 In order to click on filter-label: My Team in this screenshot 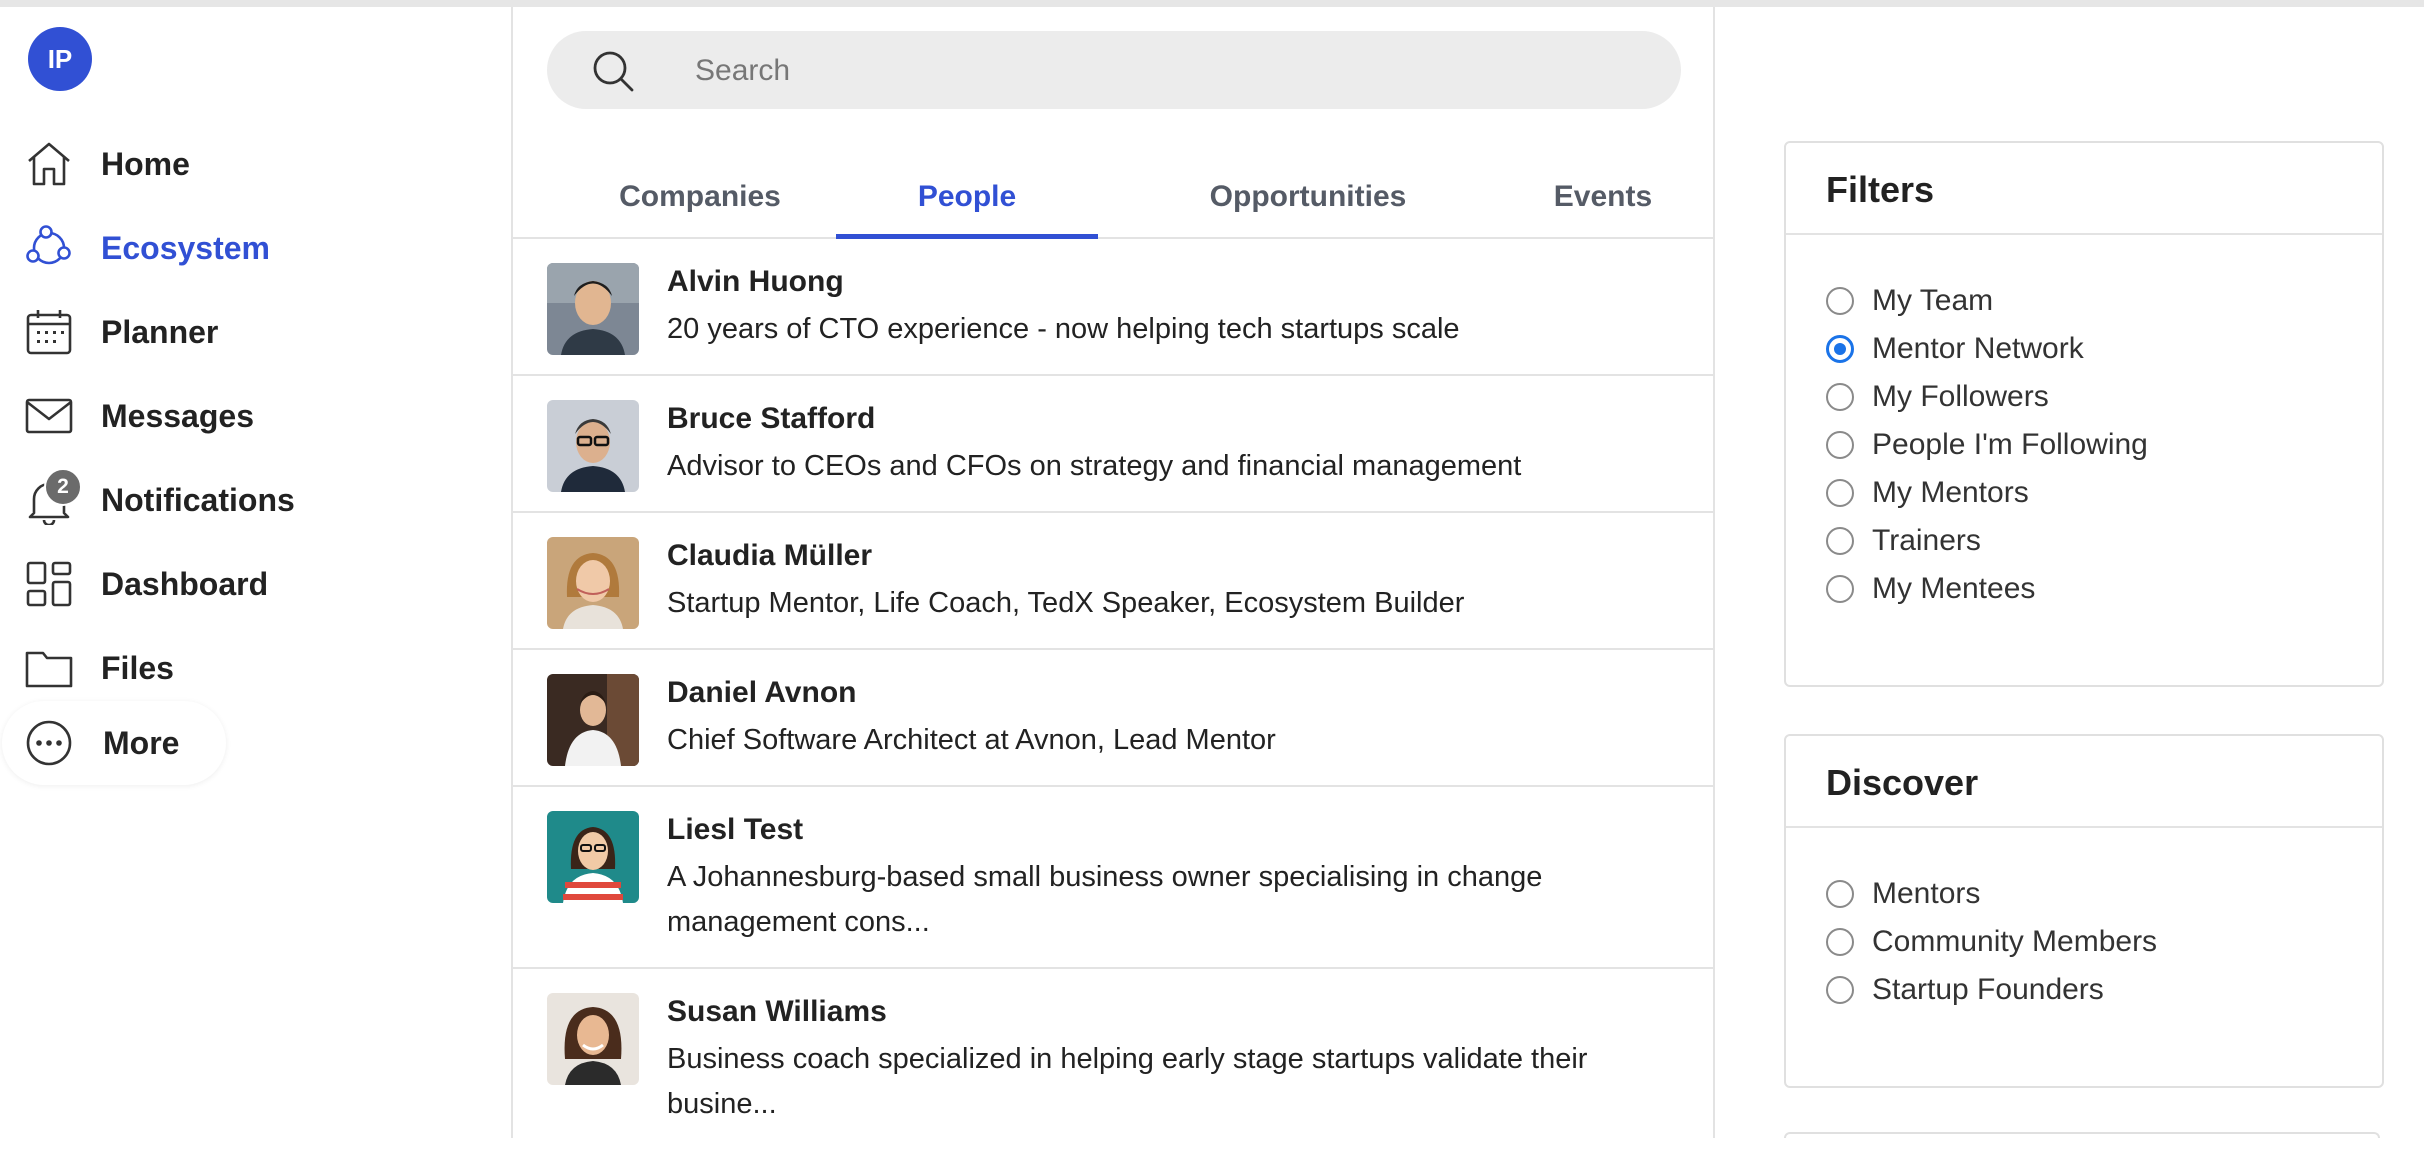, I will do `click(1933, 300)`.